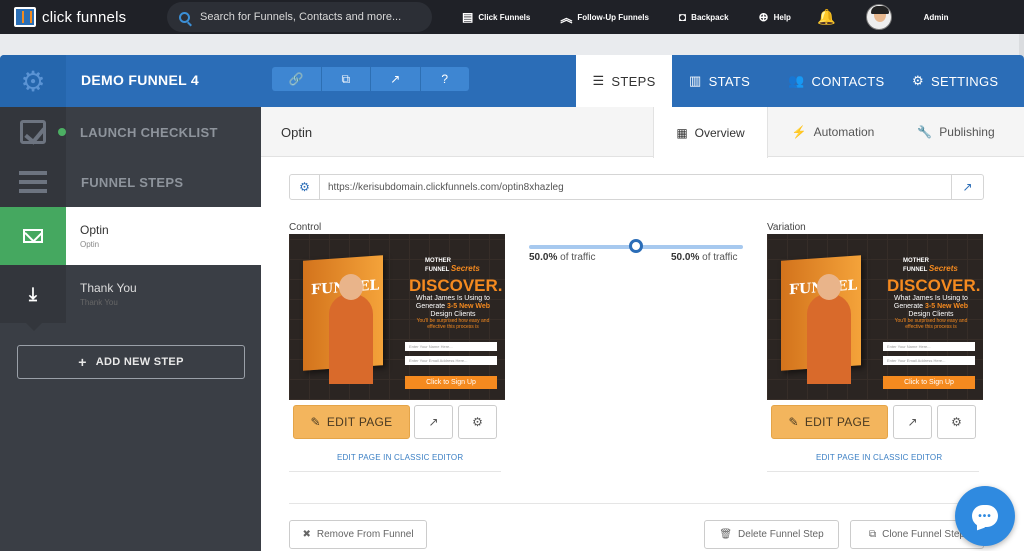 The width and height of the screenshot is (1024, 551). I want to click on tab-publishing: 🔧 Publishing, so click(956, 132).